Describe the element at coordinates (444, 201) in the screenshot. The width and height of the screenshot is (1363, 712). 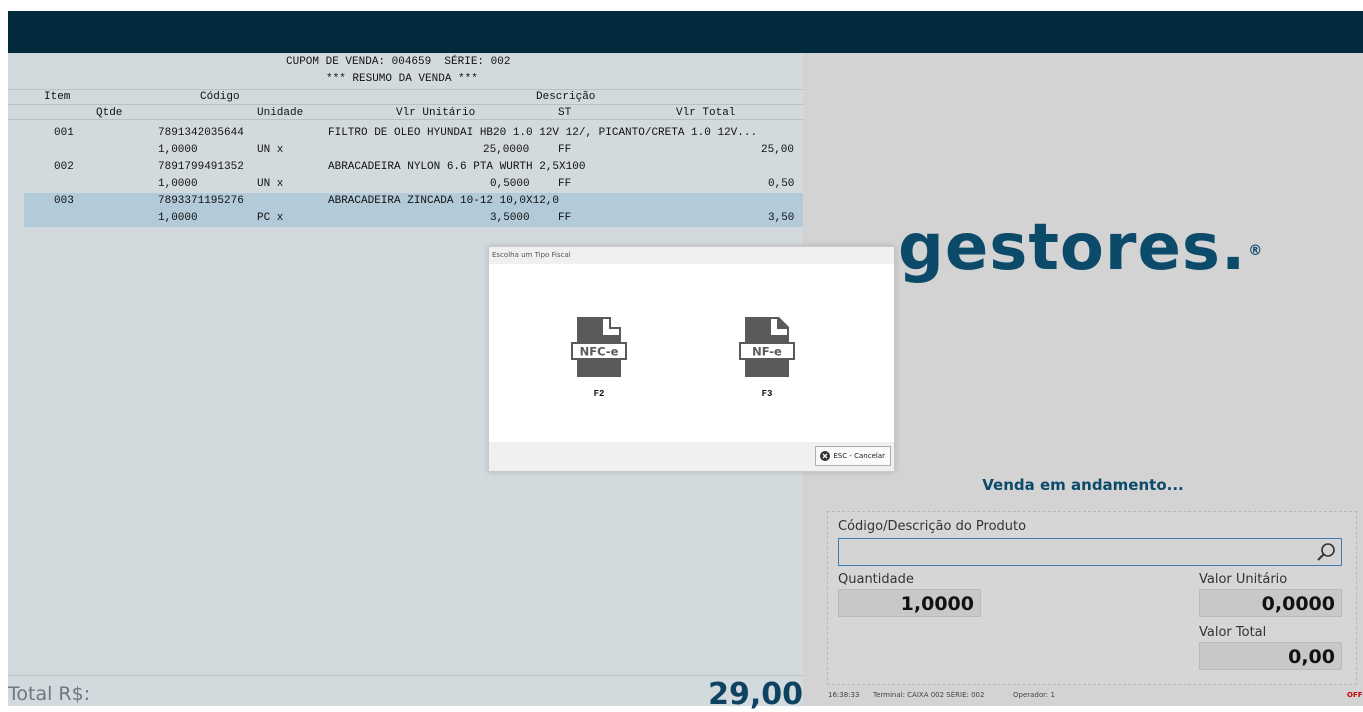
I see `item-descricao: ABRACADEIRA ZINCADA 10-12 10,0X12,0` at that location.